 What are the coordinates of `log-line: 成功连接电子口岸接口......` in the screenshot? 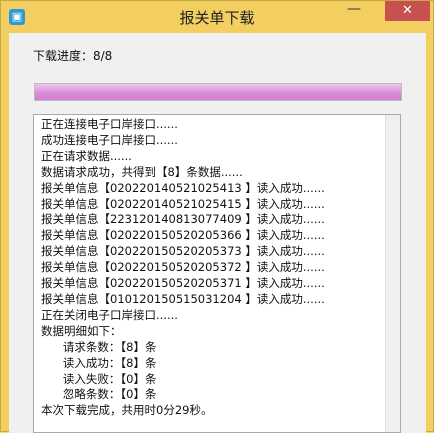 It's located at (109, 139).